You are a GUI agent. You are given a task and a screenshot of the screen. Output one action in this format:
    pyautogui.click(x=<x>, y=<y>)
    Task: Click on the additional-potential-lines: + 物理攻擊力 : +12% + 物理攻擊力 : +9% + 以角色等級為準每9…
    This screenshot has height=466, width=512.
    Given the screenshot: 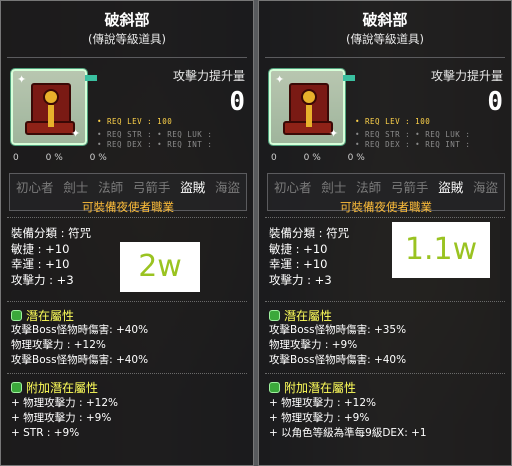 What is the action you would take?
    pyautogui.click(x=348, y=418)
    